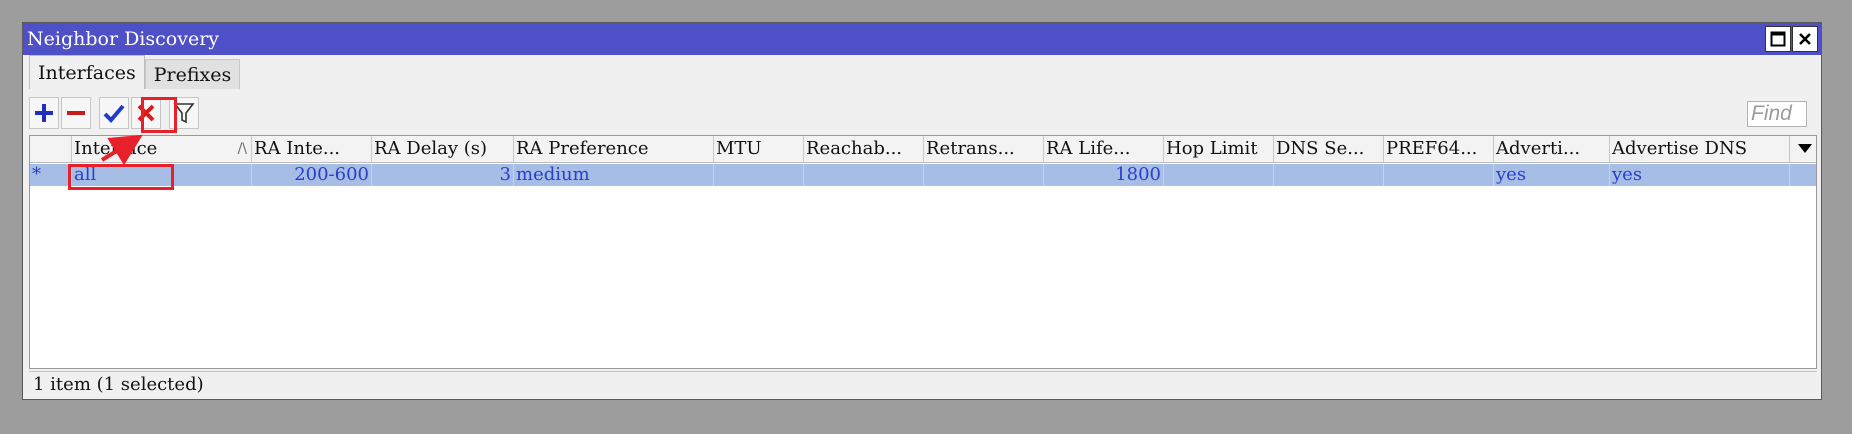  What do you see at coordinates (312, 175) in the screenshot?
I see `cell-ra-interval: 200-600` at bounding box center [312, 175].